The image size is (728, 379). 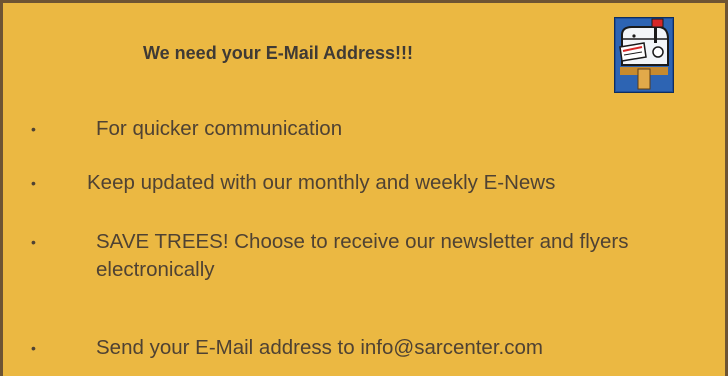 What do you see at coordinates (278, 53) in the screenshot?
I see `panel-heading: We need your E-Mail Address!!!` at bounding box center [278, 53].